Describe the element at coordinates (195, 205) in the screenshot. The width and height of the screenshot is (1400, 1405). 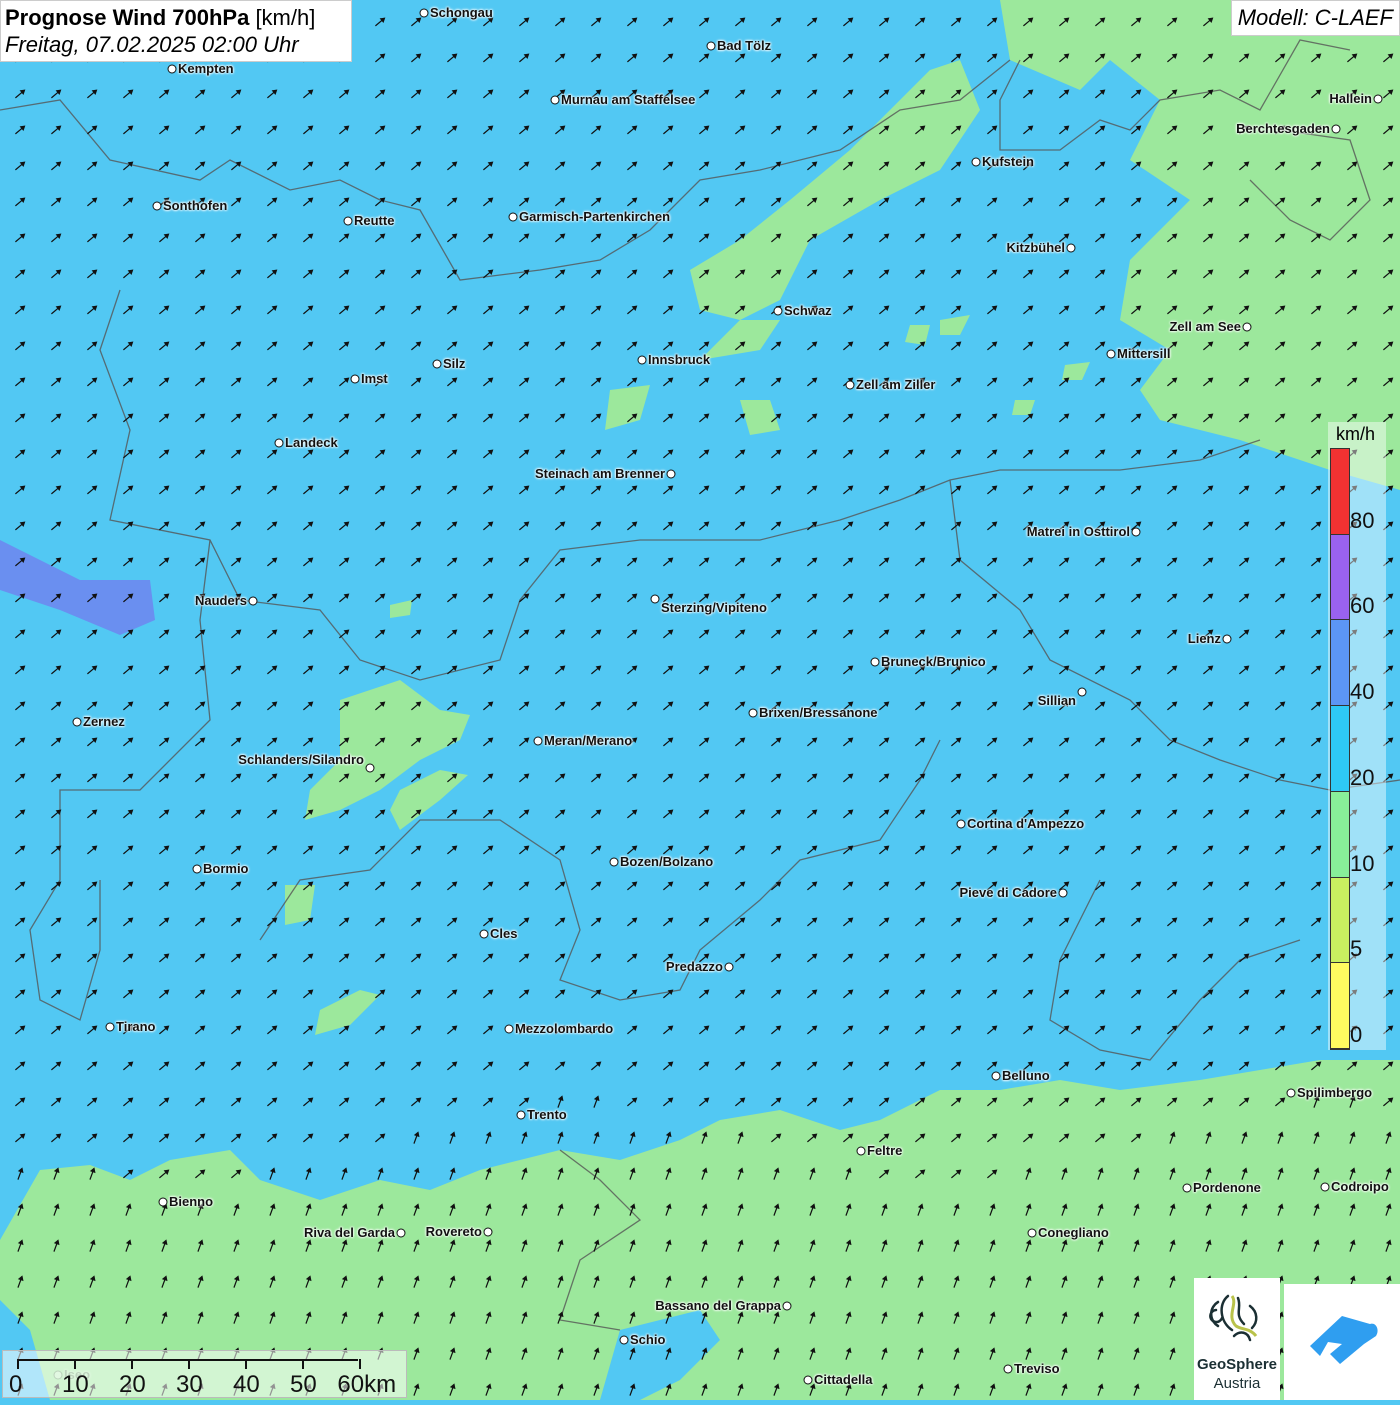
I see `city-label: Sonthofen` at that location.